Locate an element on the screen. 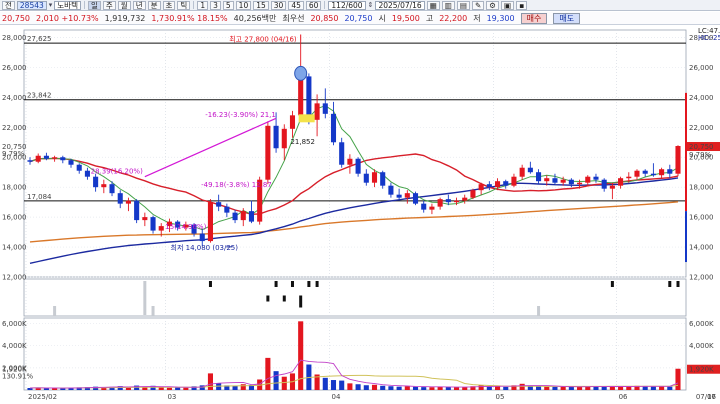 The height and width of the screenshot is (404, 720). ma-tag-box is located at coordinates (306, 118).